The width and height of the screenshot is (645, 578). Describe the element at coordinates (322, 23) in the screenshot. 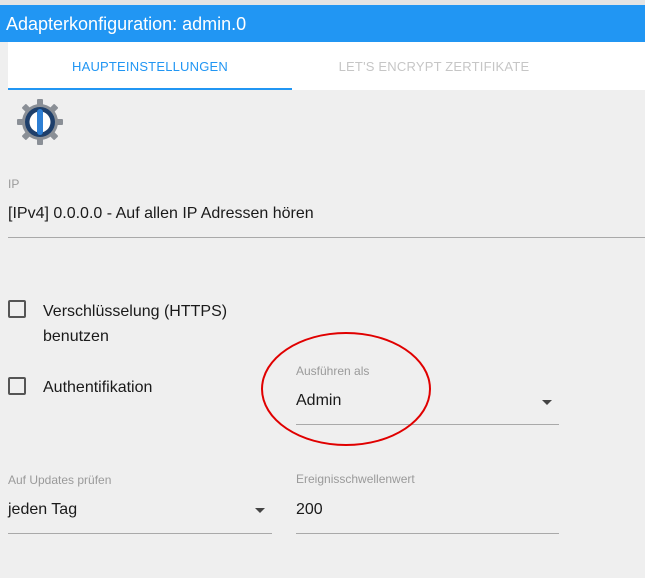

I see `dialog-titlebar: Adapterkonfiguration: admin.0` at that location.